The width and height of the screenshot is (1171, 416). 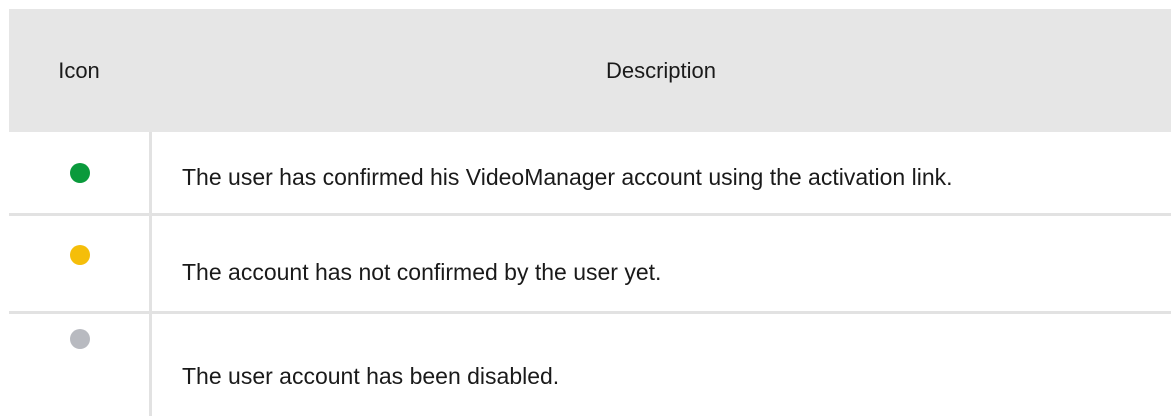 I want to click on header-description: Description, so click(x=661, y=70).